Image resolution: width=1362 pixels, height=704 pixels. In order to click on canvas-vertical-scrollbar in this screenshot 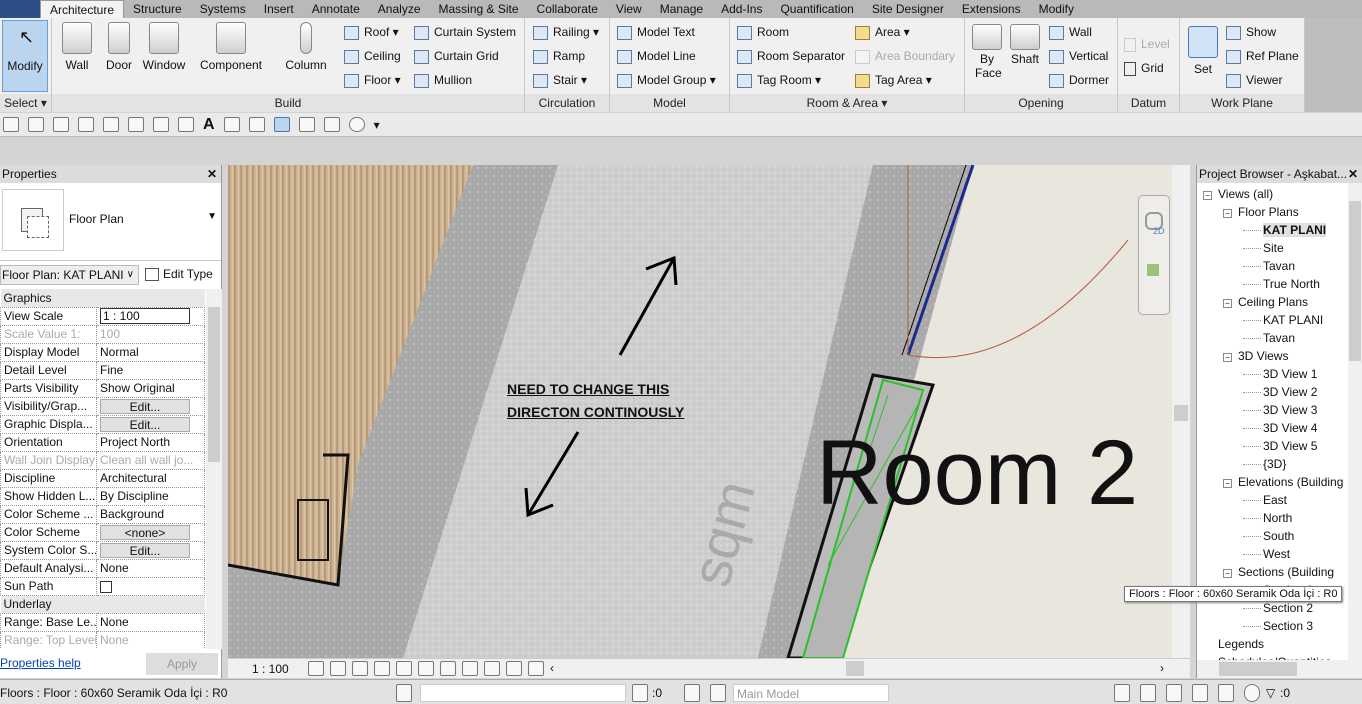, I will do `click(1181, 411)`.